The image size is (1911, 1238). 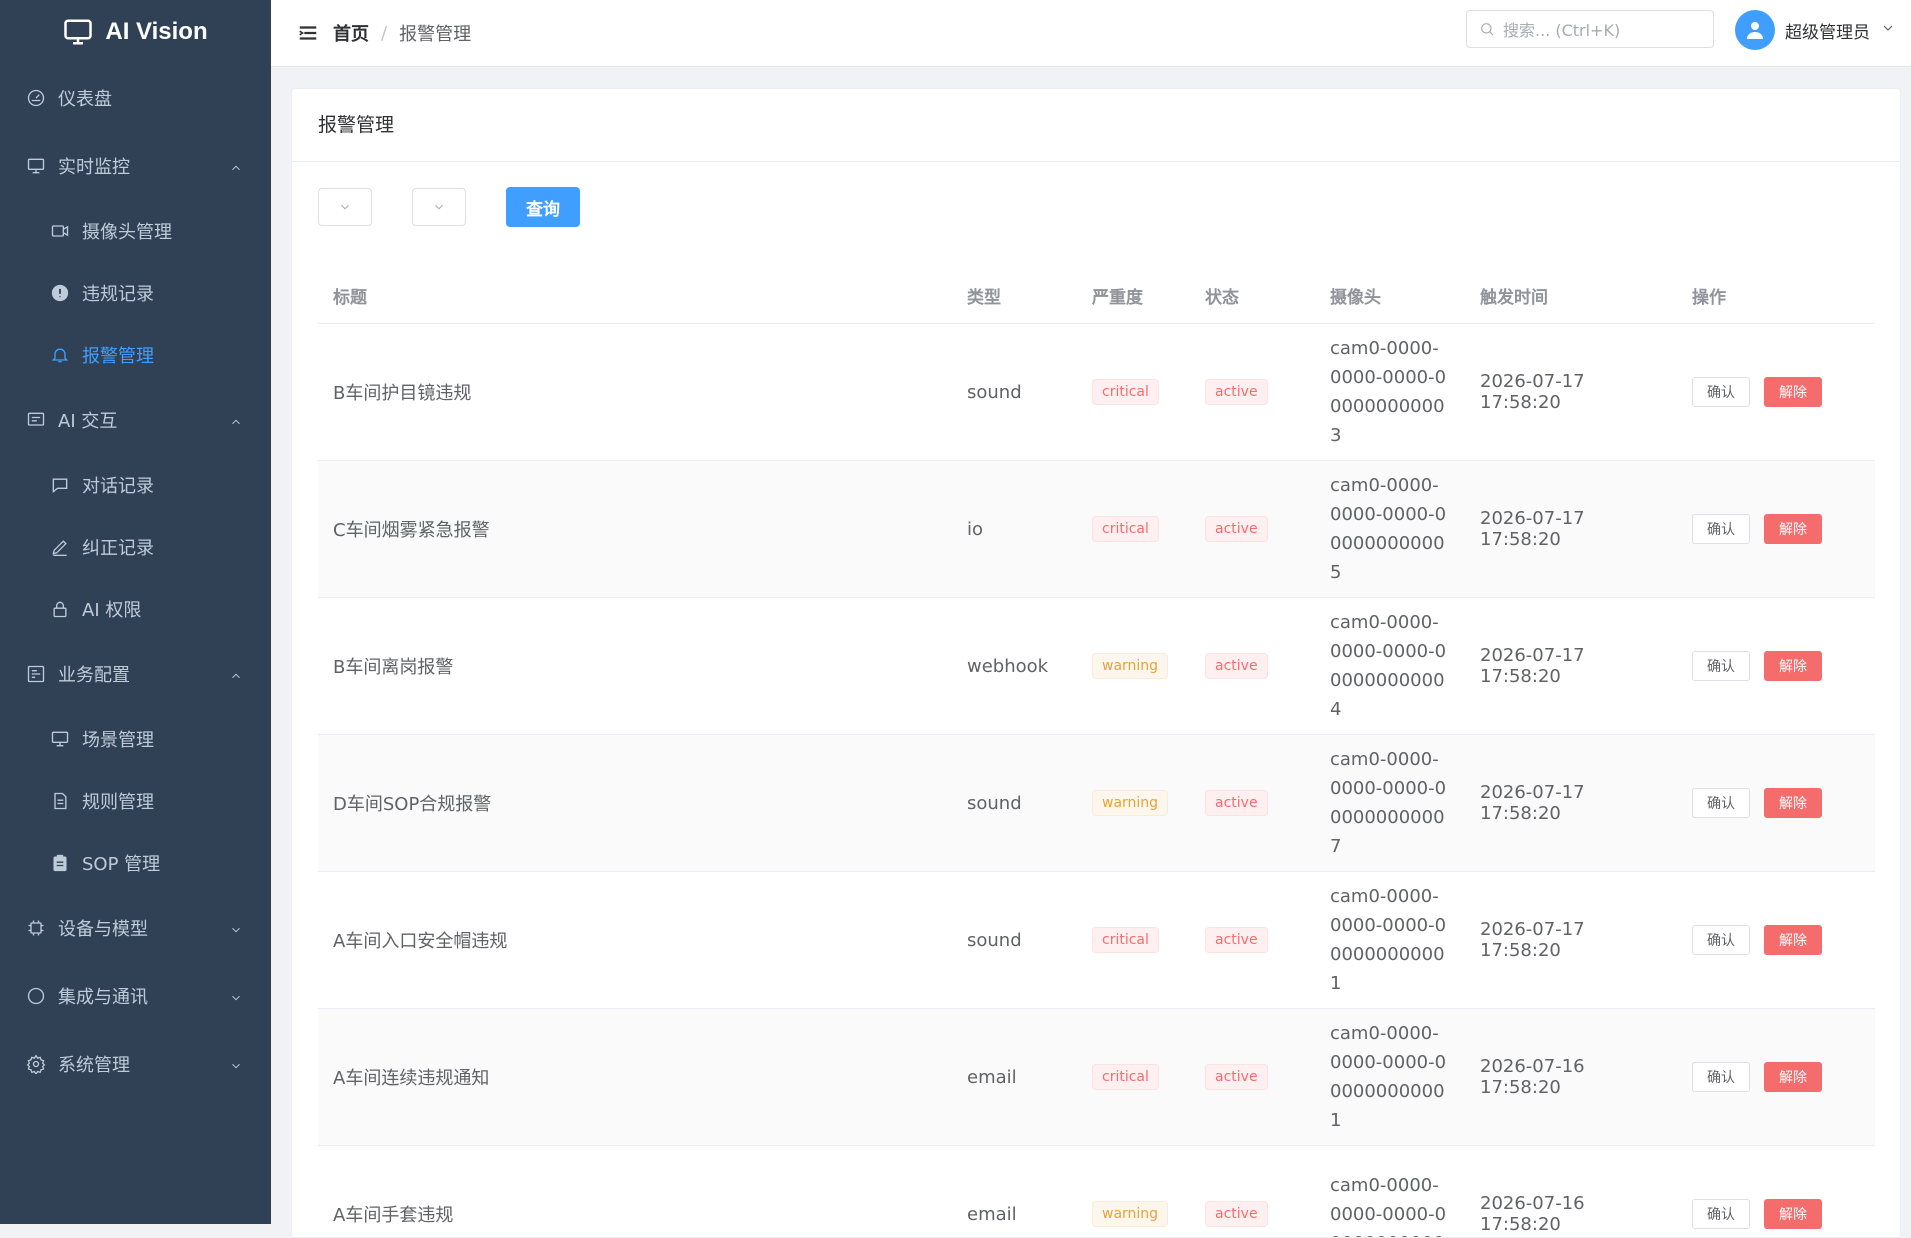 What do you see at coordinates (1125, 940) in the screenshot?
I see `severity-badge: critical` at bounding box center [1125, 940].